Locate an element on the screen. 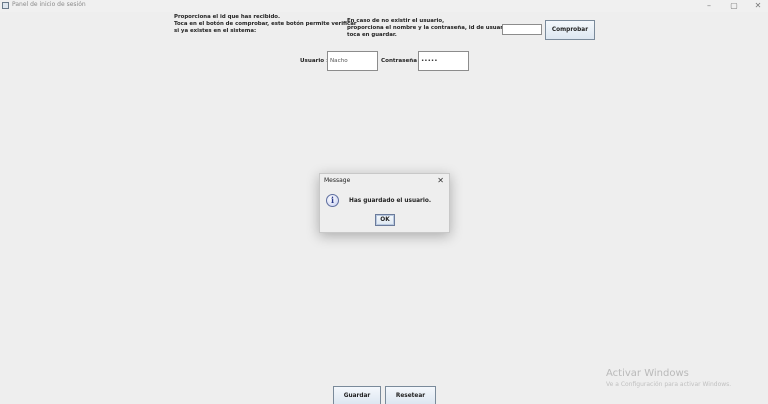 The width and height of the screenshot is (768, 404). ok-button: OK is located at coordinates (385, 220).